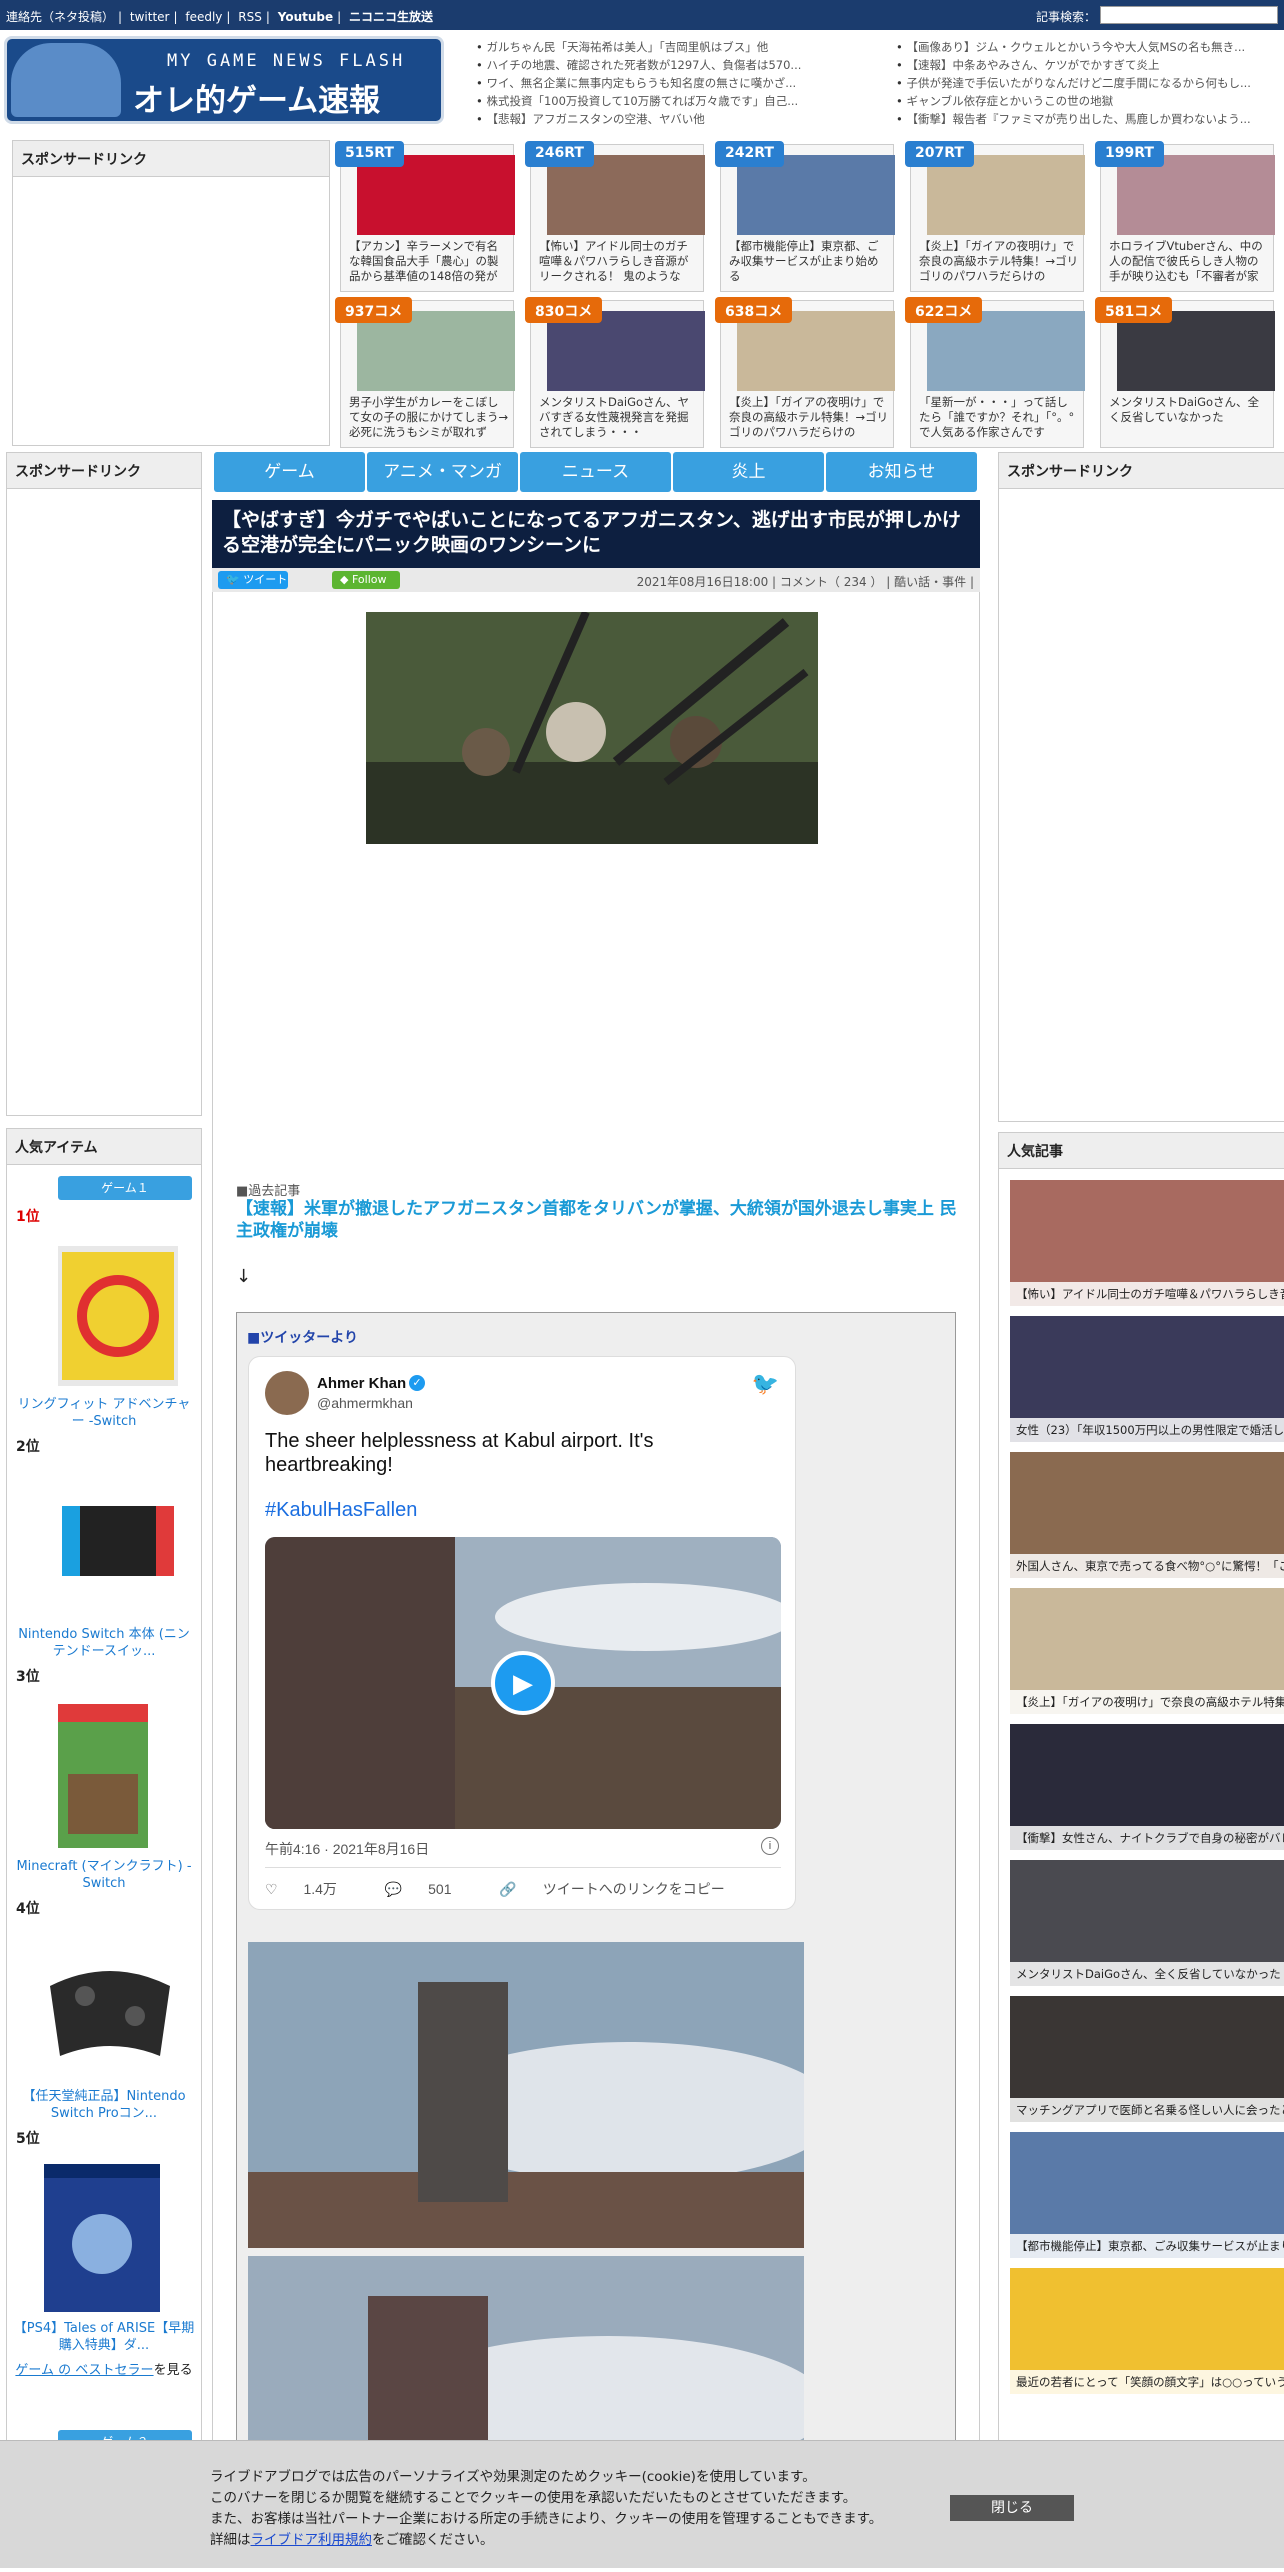  I want to click on article-card: 242RT 【都市機能停止】東京都、ごみ収集サービスが止まり始める, so click(805, 216).